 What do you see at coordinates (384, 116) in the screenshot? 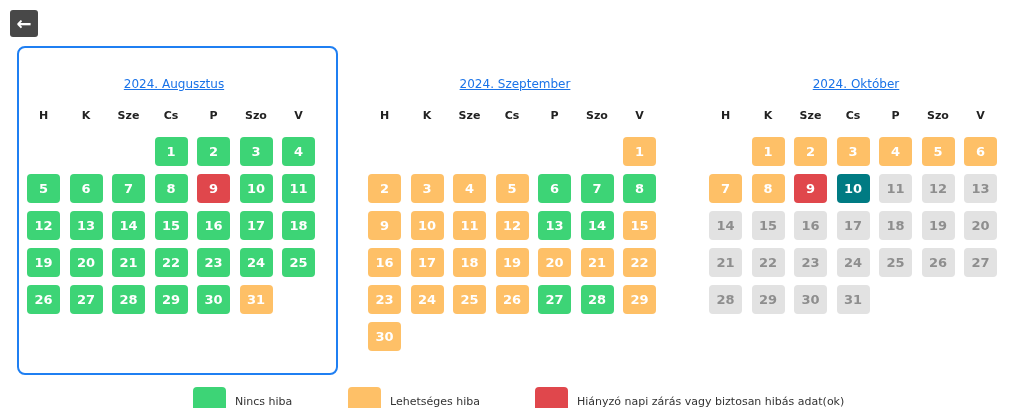
I see `weekday-header: H` at bounding box center [384, 116].